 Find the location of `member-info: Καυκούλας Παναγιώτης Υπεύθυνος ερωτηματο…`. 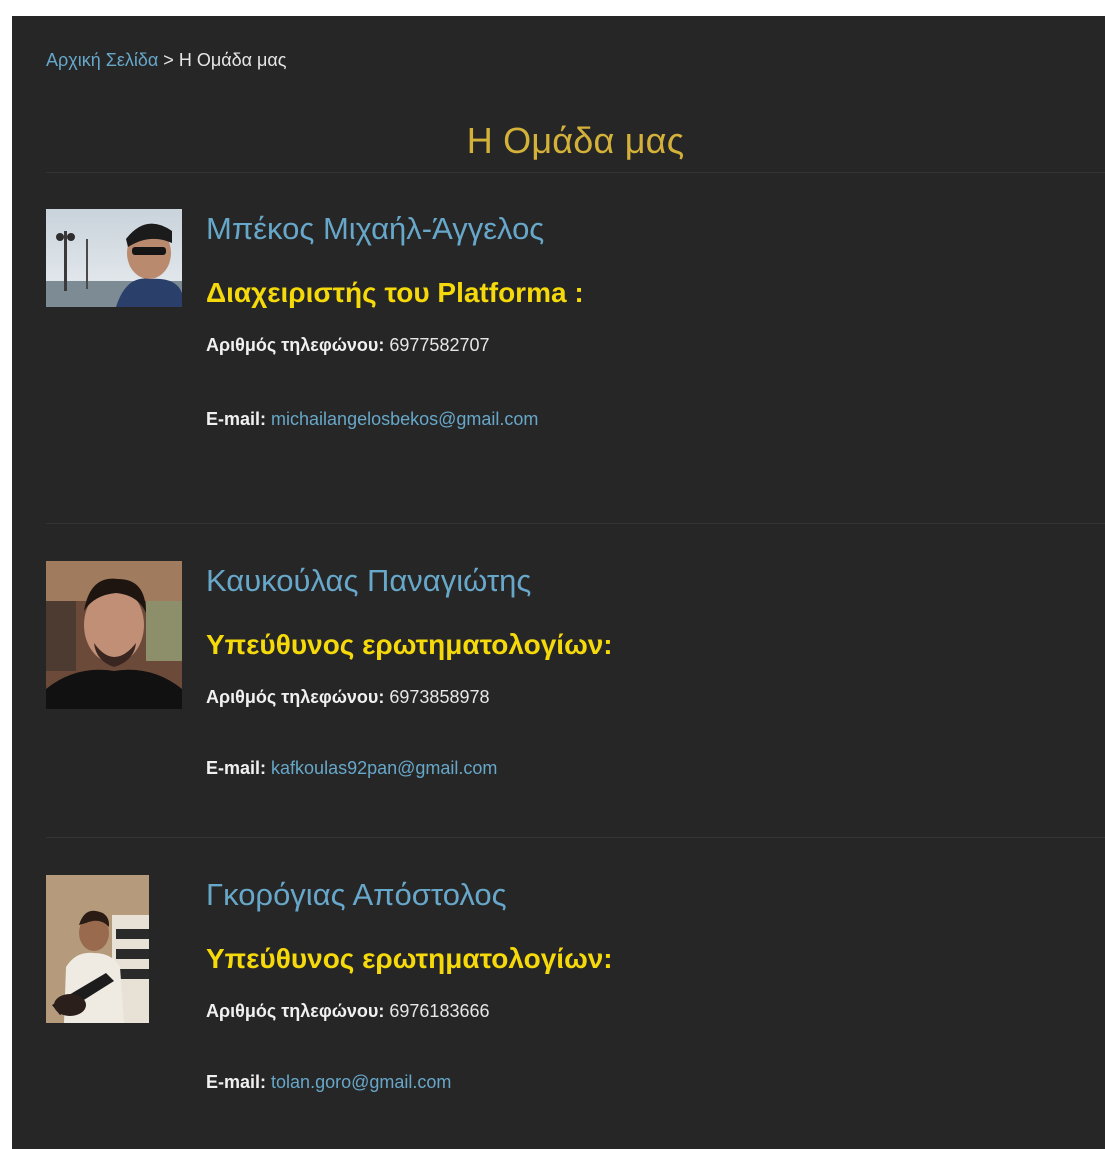

member-info: Καυκούλας Παναγιώτης Υπεύθυνος ερωτηματο… is located at coordinates (409, 670).